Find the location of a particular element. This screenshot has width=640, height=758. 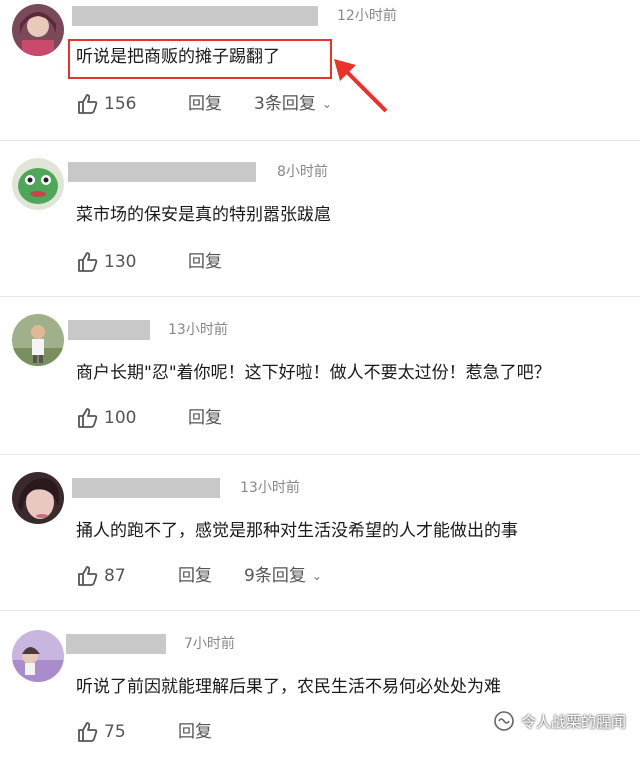

like-button: 87 is located at coordinates (101, 576).